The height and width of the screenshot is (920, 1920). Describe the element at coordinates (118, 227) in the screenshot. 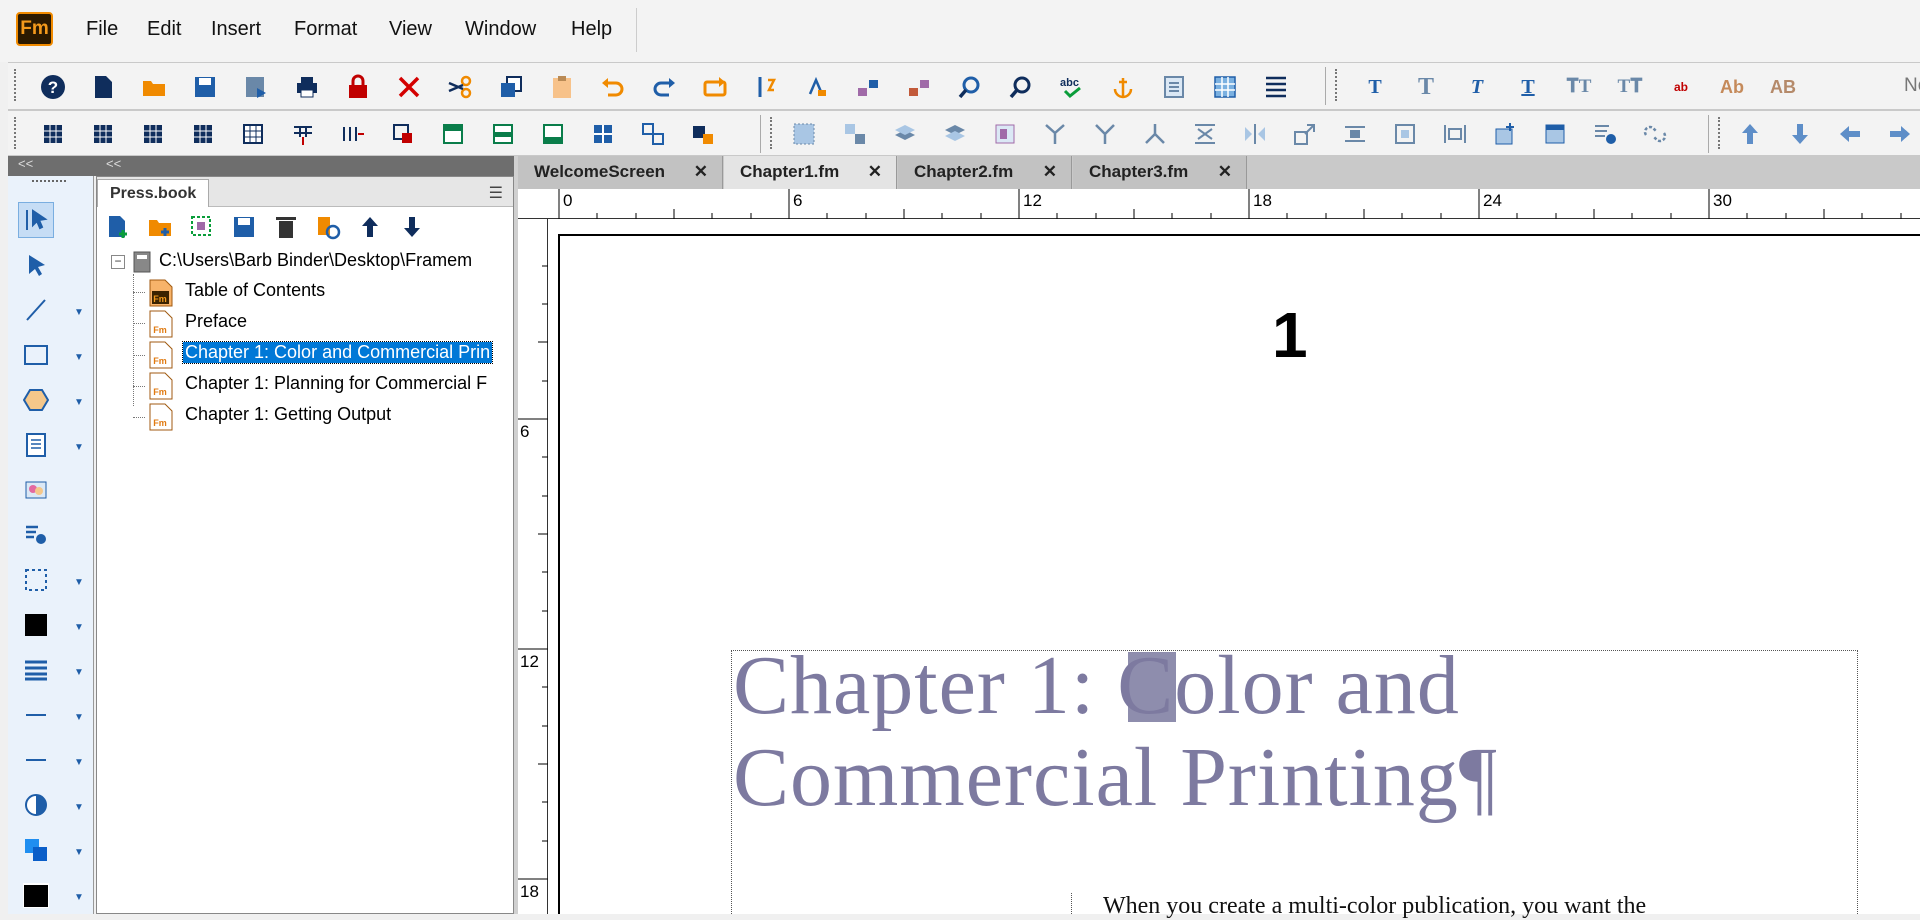

I see `add-file-icon` at that location.